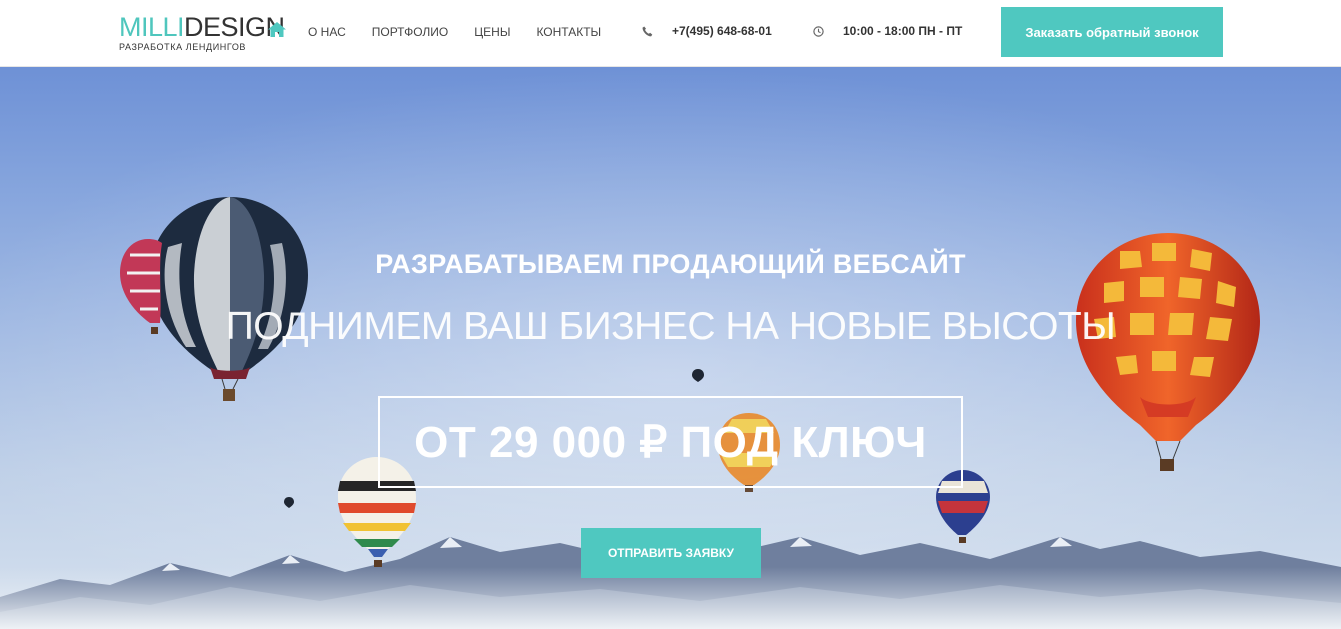  What do you see at coordinates (568, 32) in the screenshot?
I see `nav-item-contacts: КОНТАКТЫ` at bounding box center [568, 32].